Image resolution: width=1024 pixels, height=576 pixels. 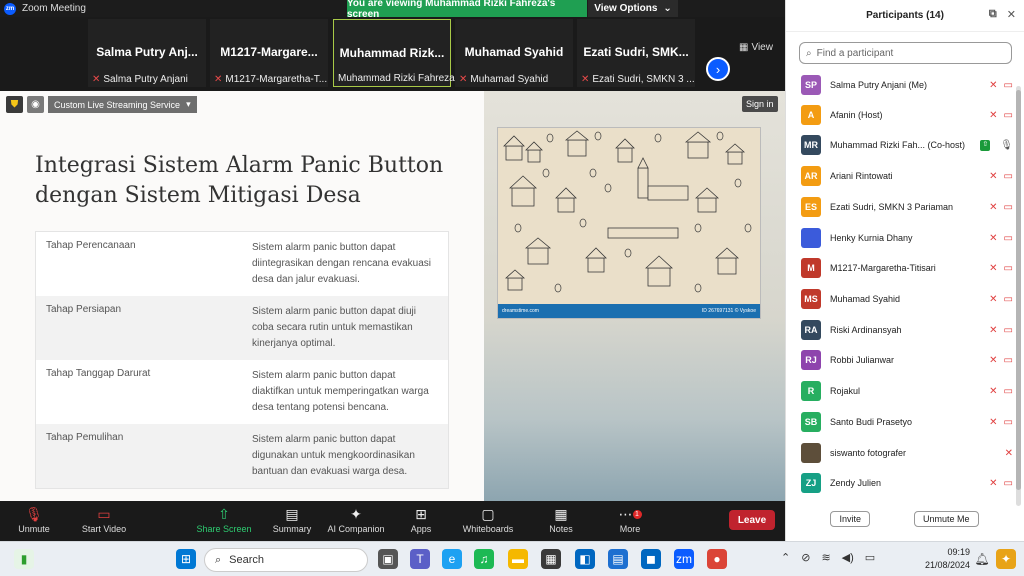 I want to click on video-tile-active-speaker: Muhammad Rizk... Muhammad Rizki Fahreza, so click(x=394, y=53).